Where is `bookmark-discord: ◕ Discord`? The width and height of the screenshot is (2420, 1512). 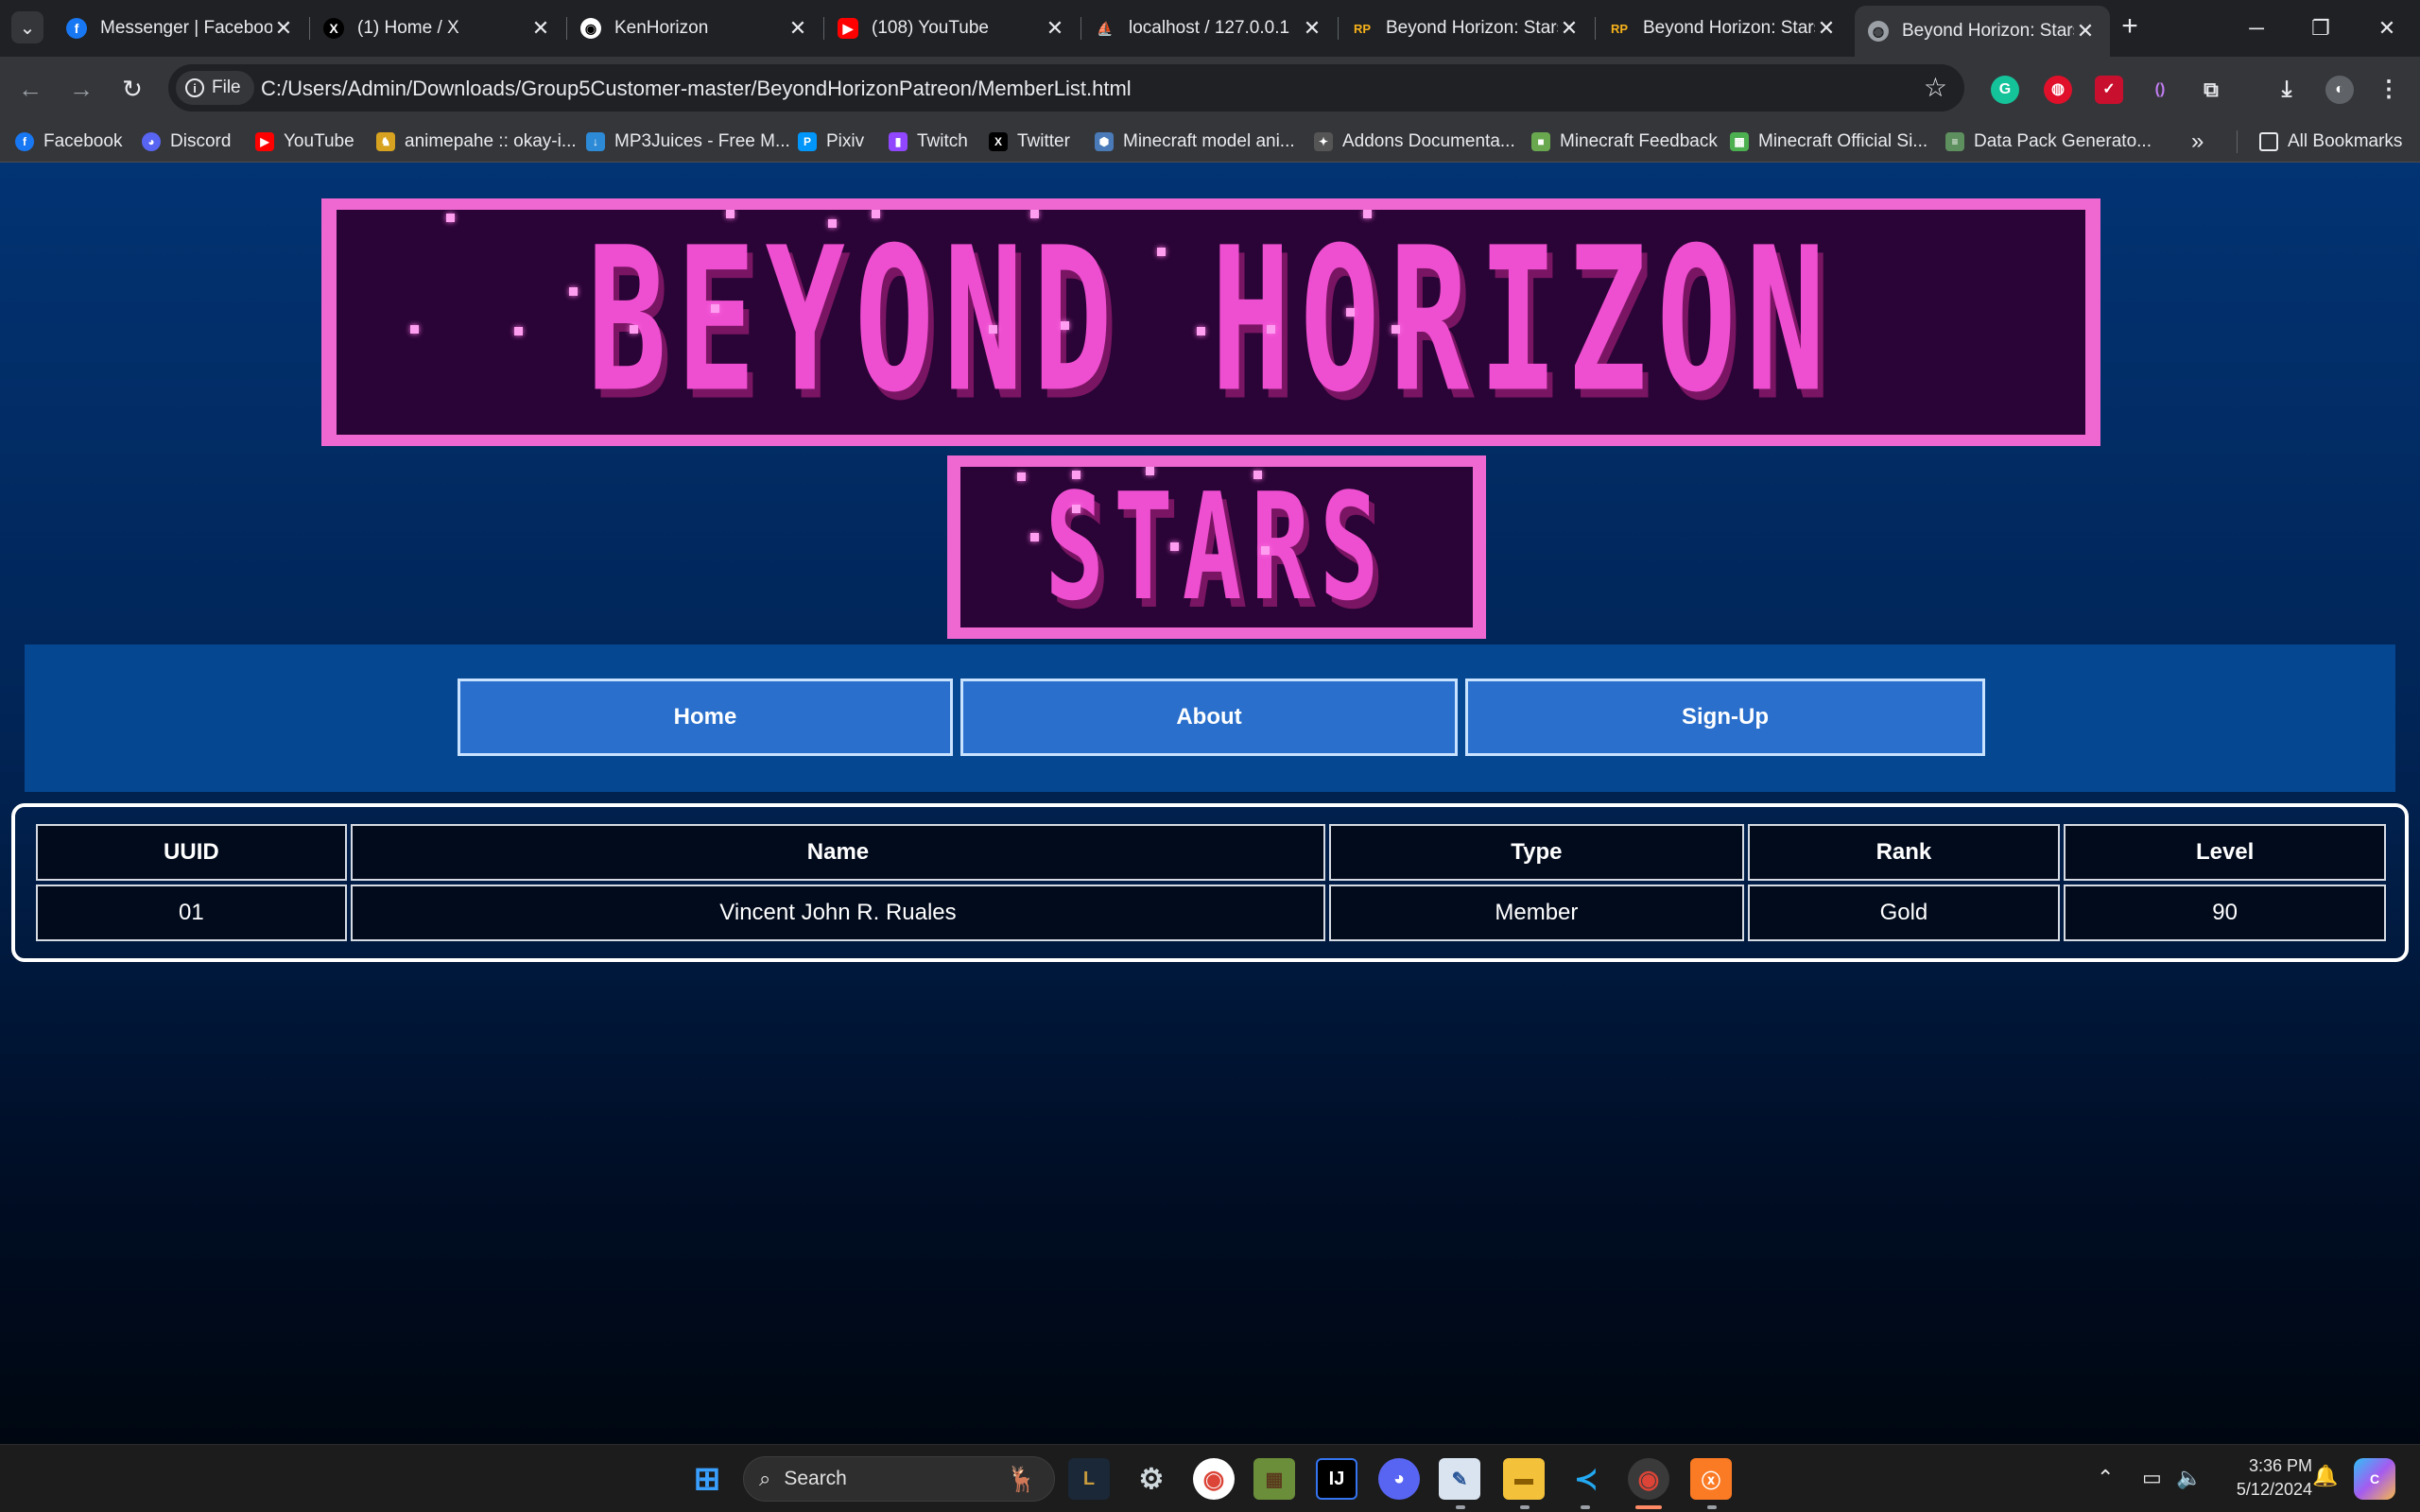 bookmark-discord: ◕ Discord is located at coordinates (186, 142).